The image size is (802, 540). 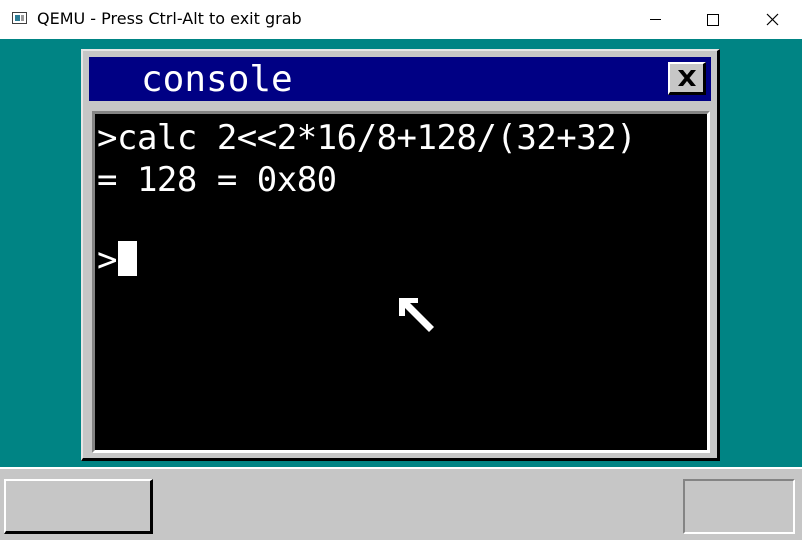 What do you see at coordinates (401, 503) in the screenshot?
I see `guest-taskbar` at bounding box center [401, 503].